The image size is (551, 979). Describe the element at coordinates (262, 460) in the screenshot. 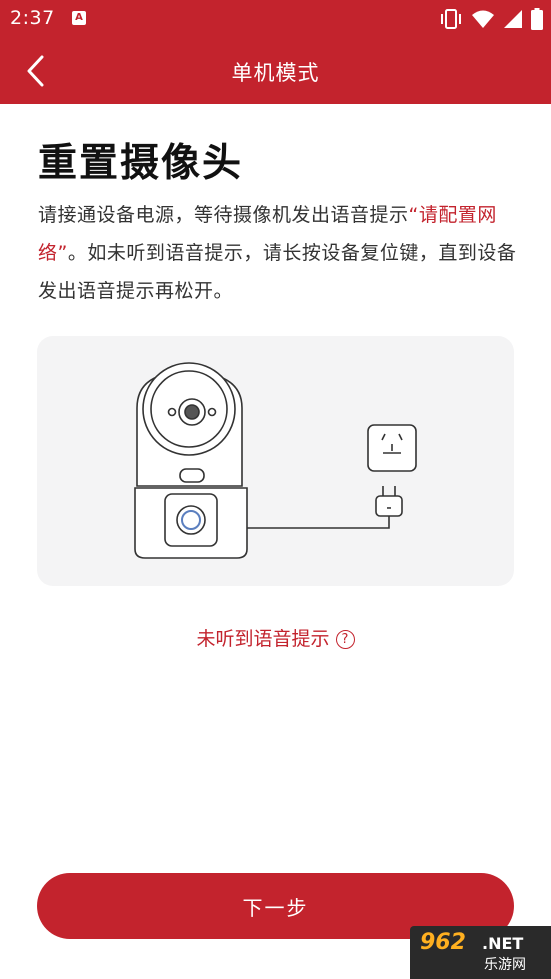

I see `camera-icon` at that location.